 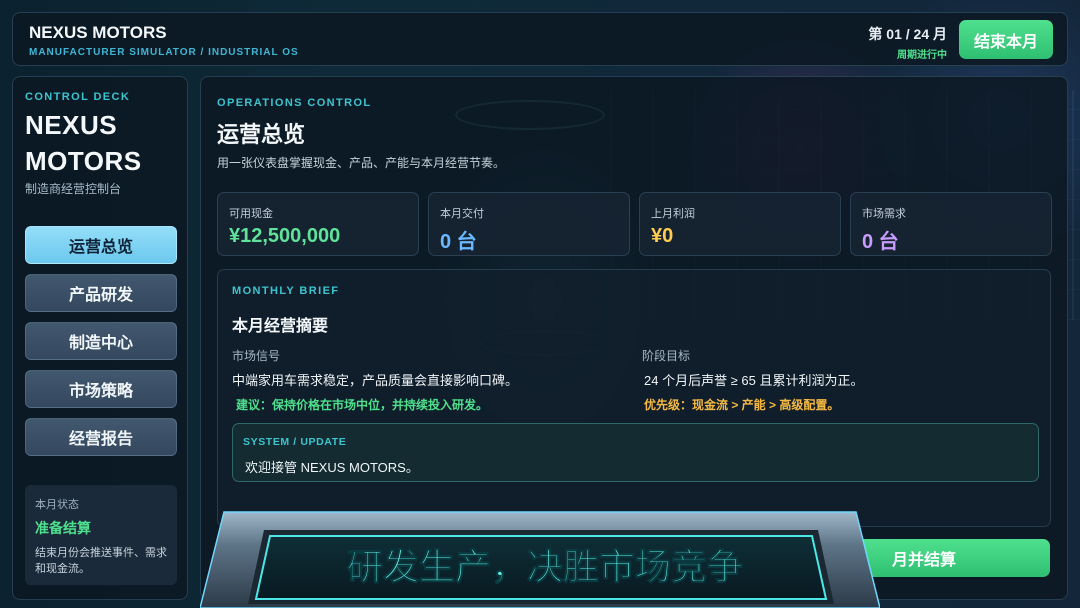 What do you see at coordinates (662, 236) in the screenshot?
I see `stat-value: ¥0` at bounding box center [662, 236].